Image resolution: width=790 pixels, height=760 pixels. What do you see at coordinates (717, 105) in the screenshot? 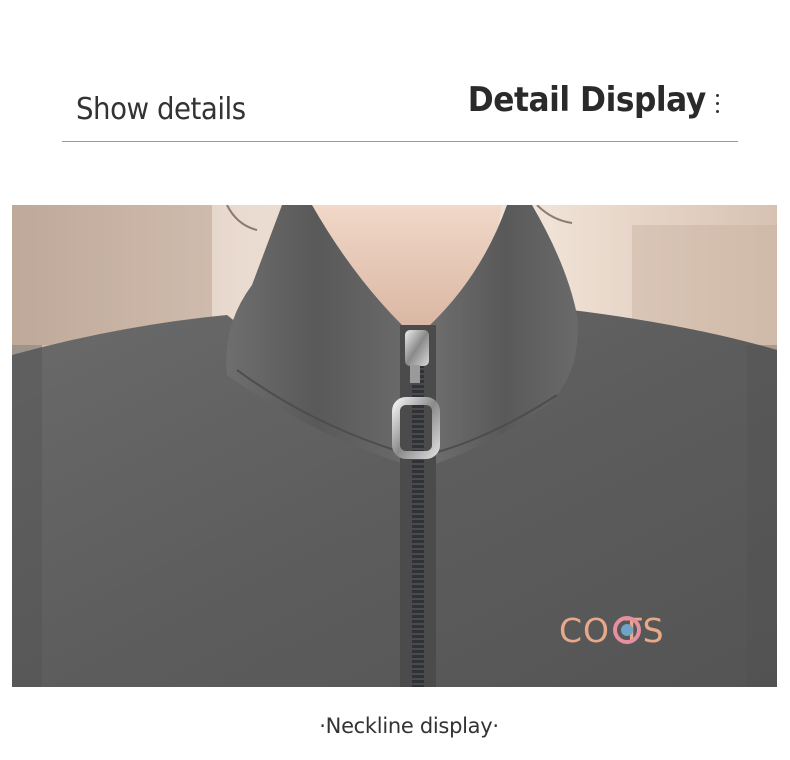
I see `vertical-dots-icon` at bounding box center [717, 105].